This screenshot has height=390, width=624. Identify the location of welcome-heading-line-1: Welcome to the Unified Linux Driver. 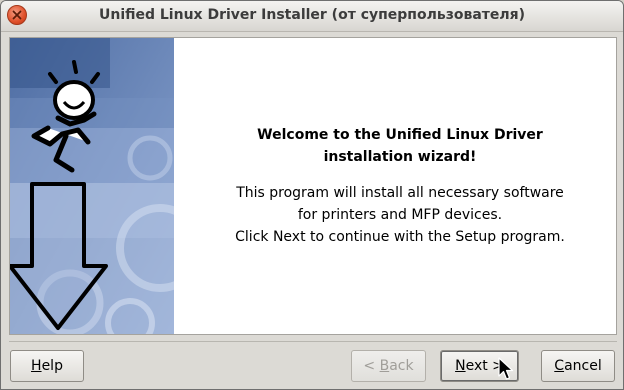
(400, 135).